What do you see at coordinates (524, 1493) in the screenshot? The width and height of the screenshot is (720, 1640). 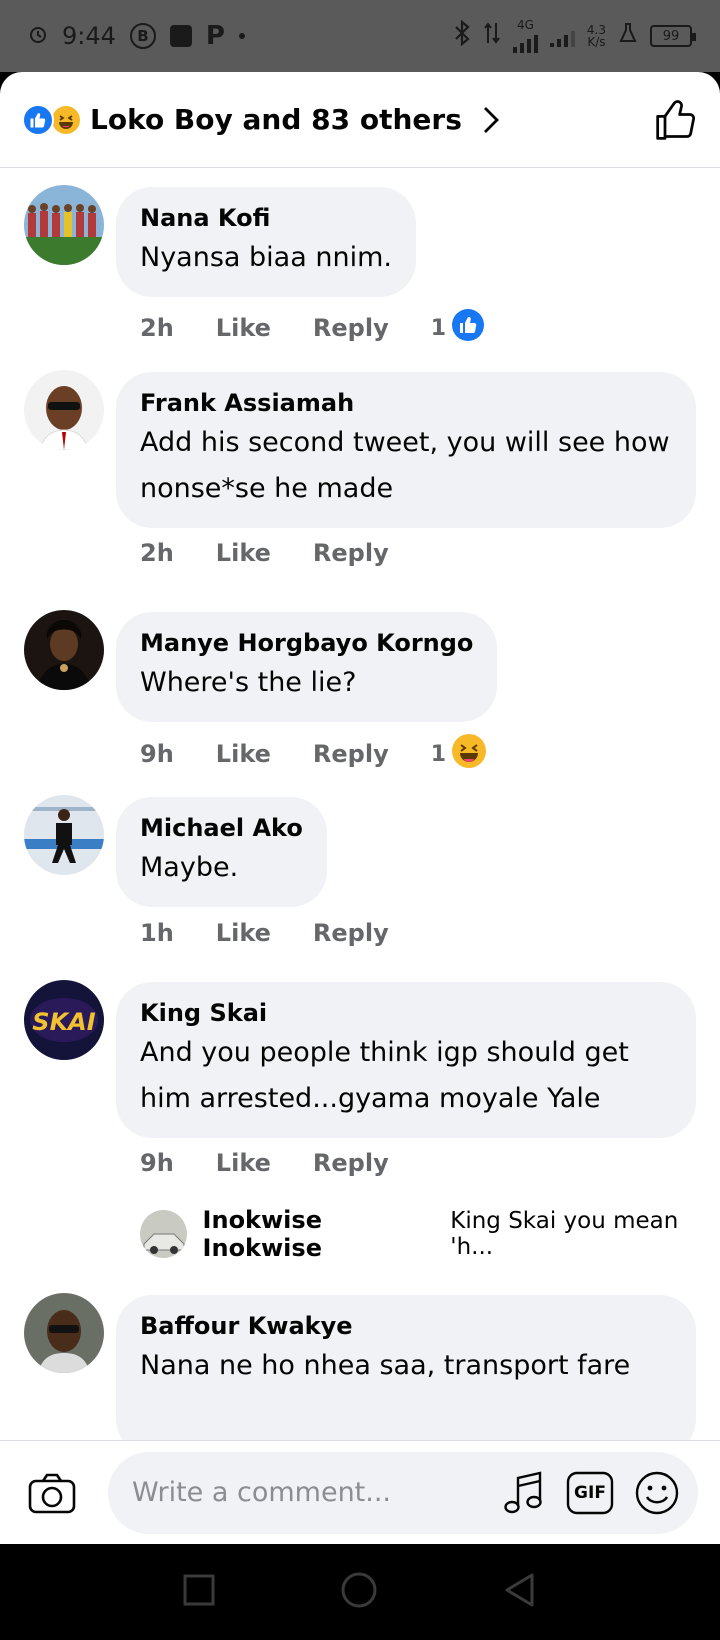 I see `music-icon` at bounding box center [524, 1493].